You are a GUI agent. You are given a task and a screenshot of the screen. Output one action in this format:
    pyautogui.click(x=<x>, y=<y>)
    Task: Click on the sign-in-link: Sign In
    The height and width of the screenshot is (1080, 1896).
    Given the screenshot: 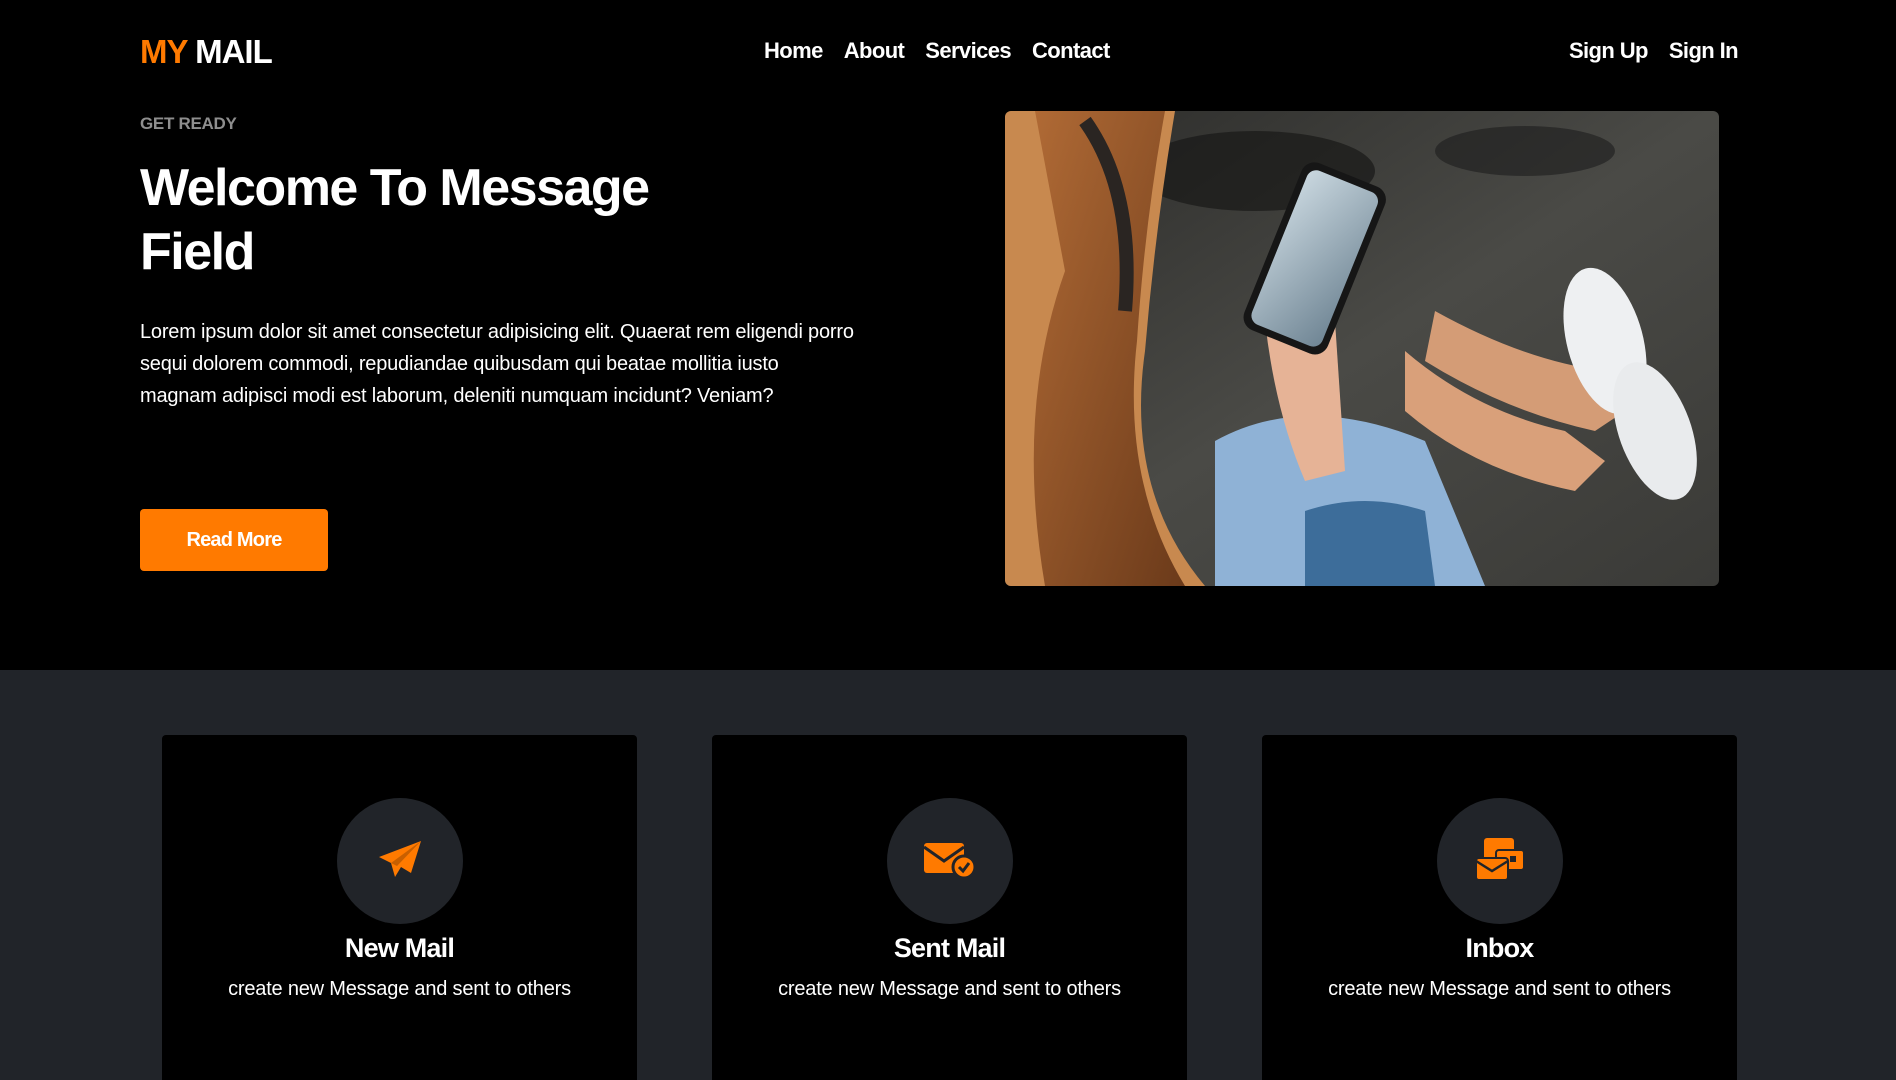 What is the action you would take?
    pyautogui.click(x=1704, y=51)
    